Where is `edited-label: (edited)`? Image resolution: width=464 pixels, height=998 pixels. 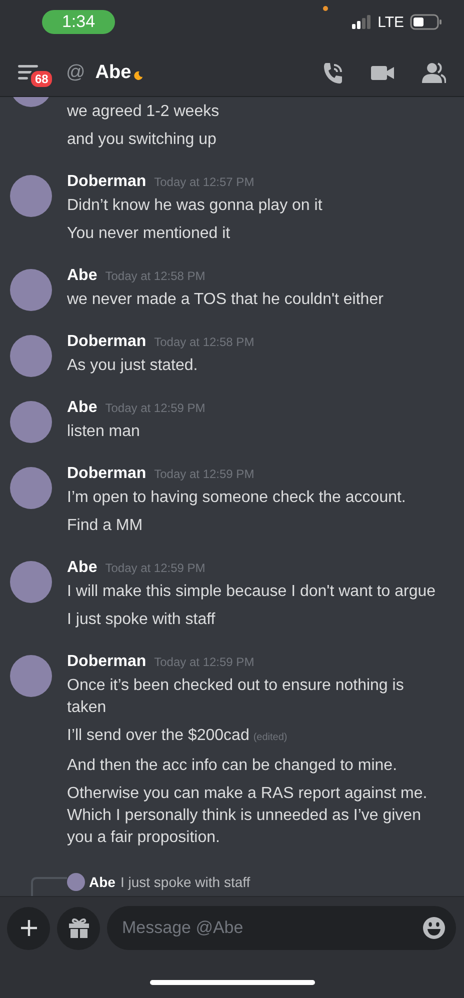 edited-label: (edited) is located at coordinates (270, 737).